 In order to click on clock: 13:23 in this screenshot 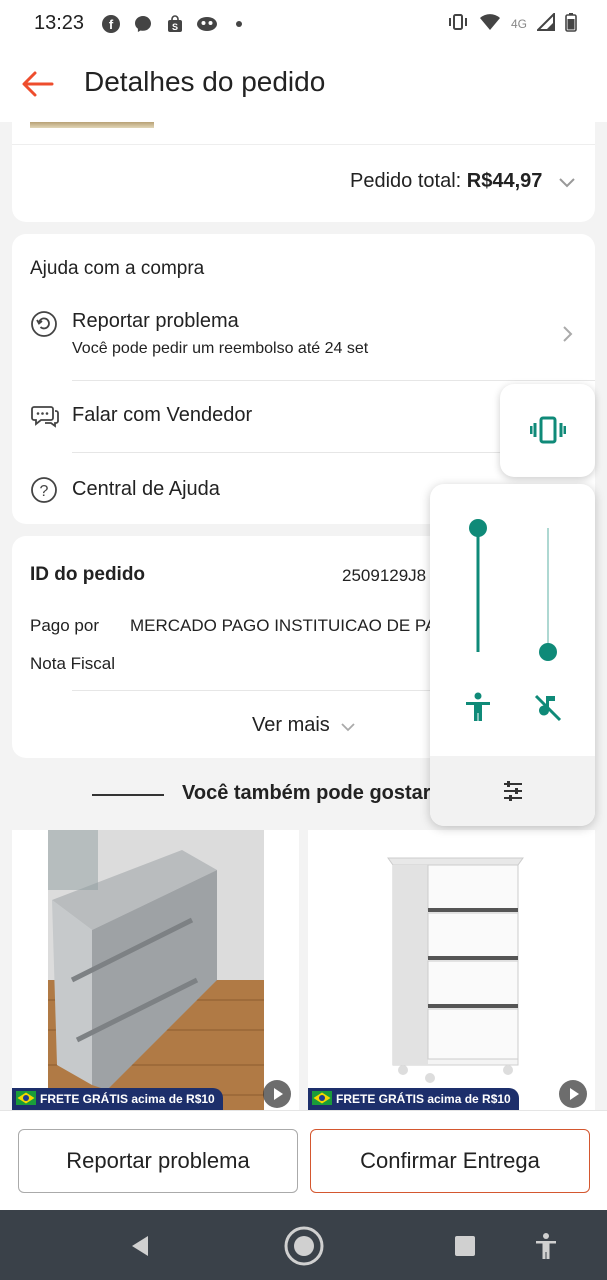, I will do `click(59, 23)`.